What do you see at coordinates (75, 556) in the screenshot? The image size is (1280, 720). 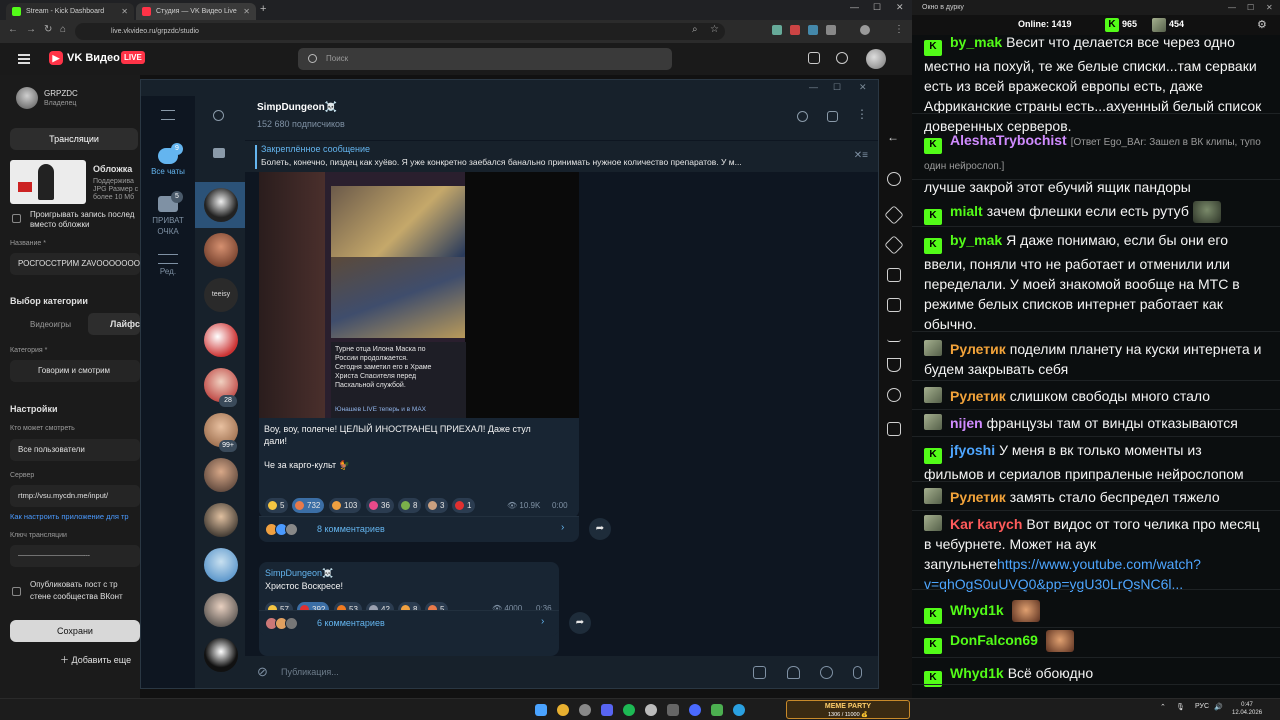 I see `stream-key-input: ------------------------------------` at bounding box center [75, 556].